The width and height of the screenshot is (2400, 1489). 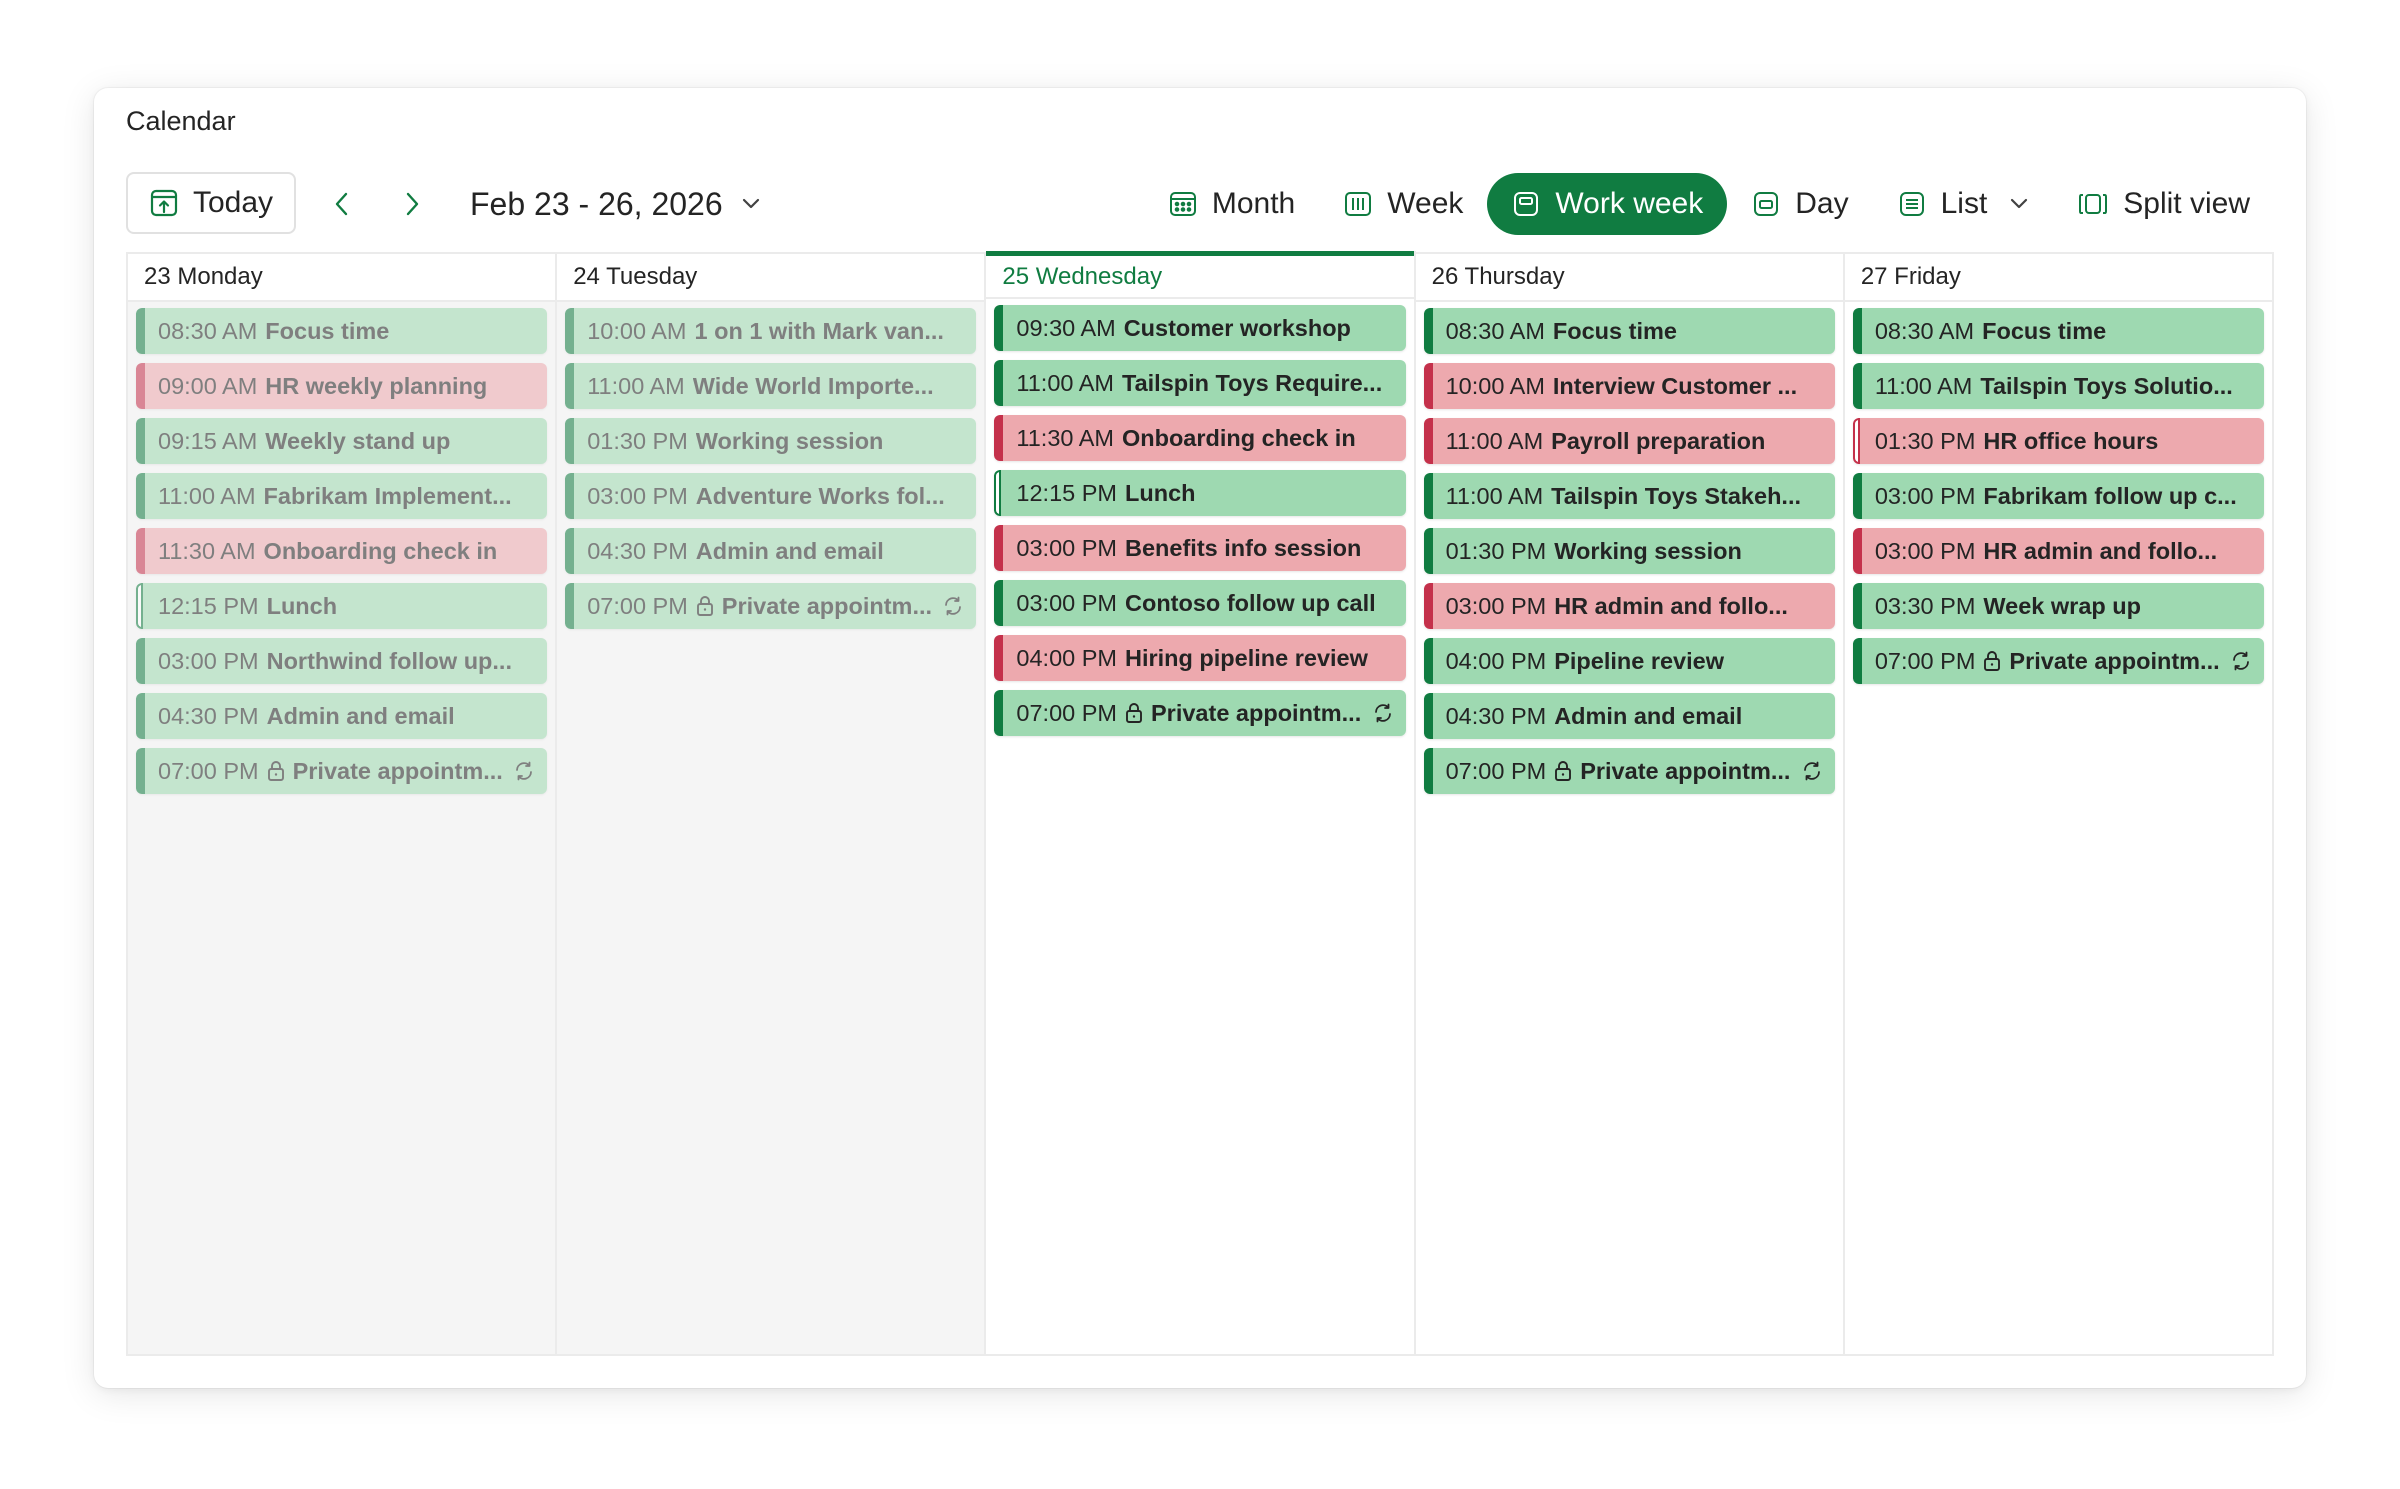 I want to click on date-range-picker: Feb 23 - 26, 2026, so click(x=615, y=204).